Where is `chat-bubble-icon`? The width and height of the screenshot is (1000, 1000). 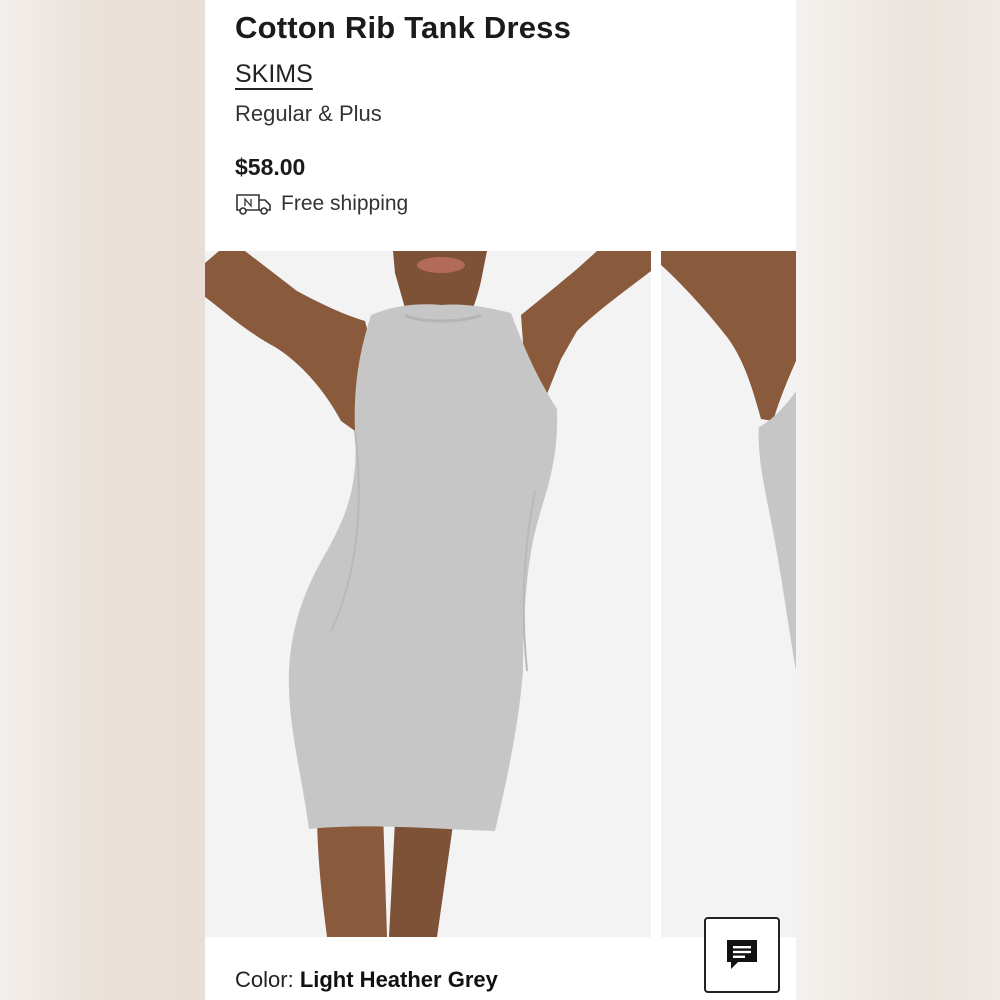
chat-bubble-icon is located at coordinates (742, 954).